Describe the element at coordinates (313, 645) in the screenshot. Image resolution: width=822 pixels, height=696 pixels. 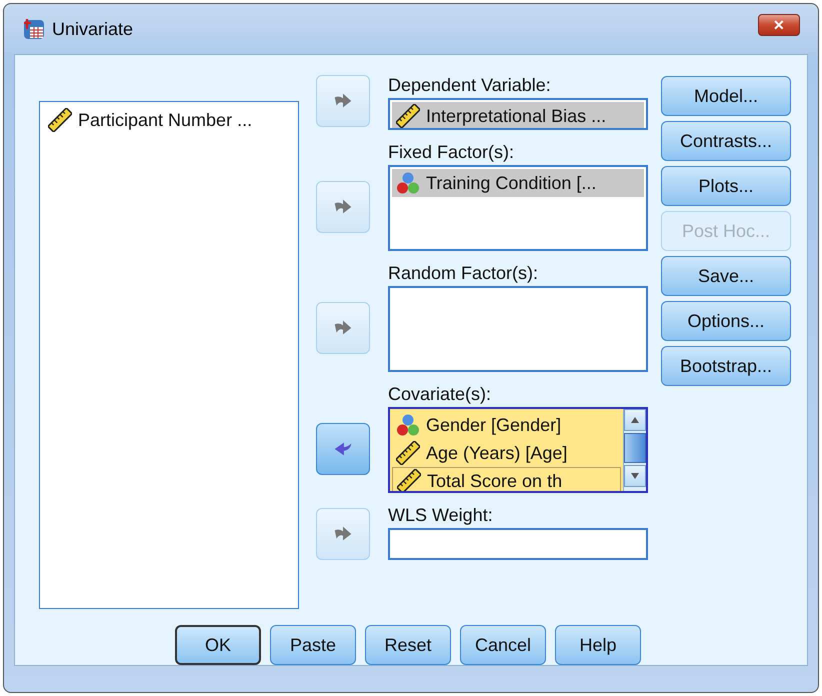
I see `dialog-button: Paste` at that location.